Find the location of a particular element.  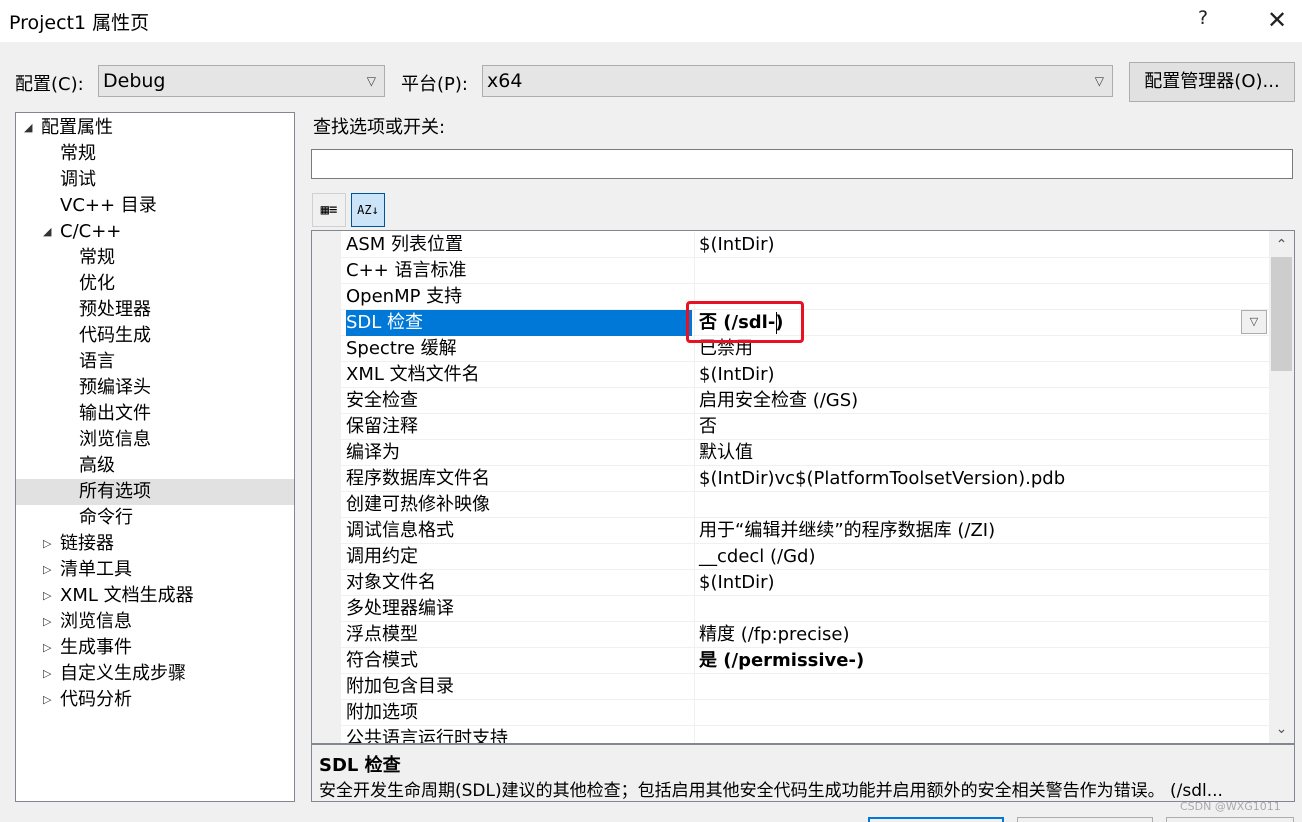

help-button: ? is located at coordinates (1203, 18).